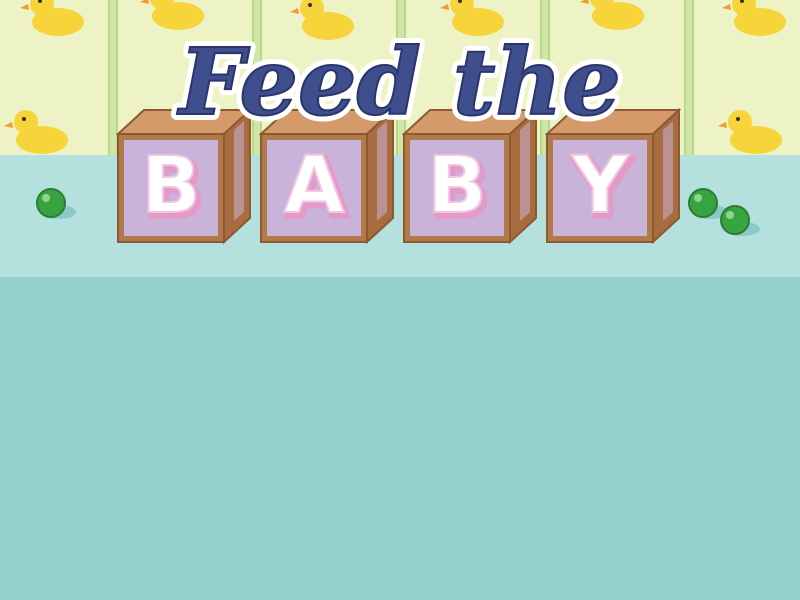  Describe the element at coordinates (600, 186) in the screenshot. I see `block-letter: Y` at that location.